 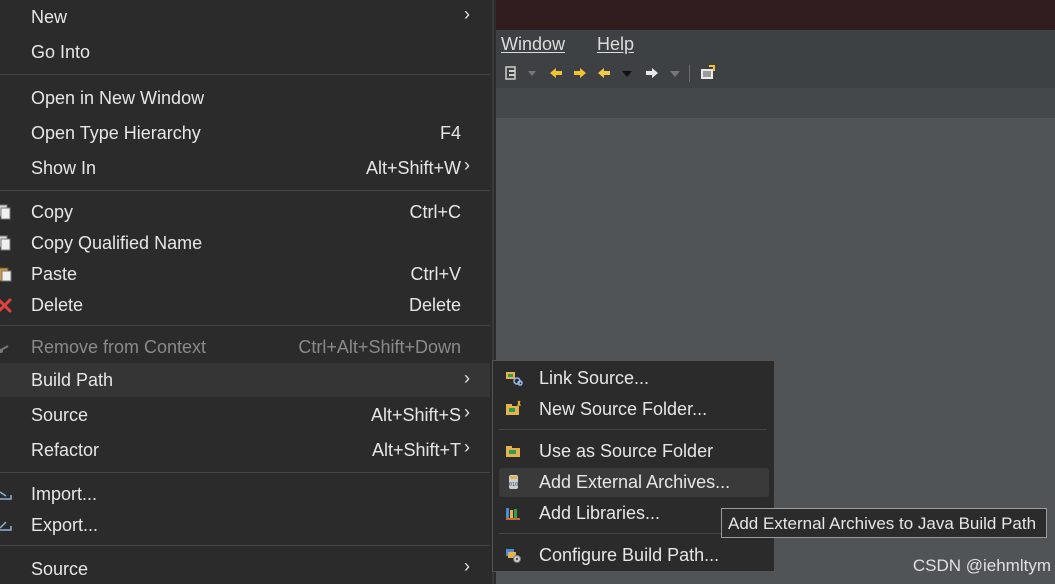 I want to click on toolbar, so click(x=775, y=73).